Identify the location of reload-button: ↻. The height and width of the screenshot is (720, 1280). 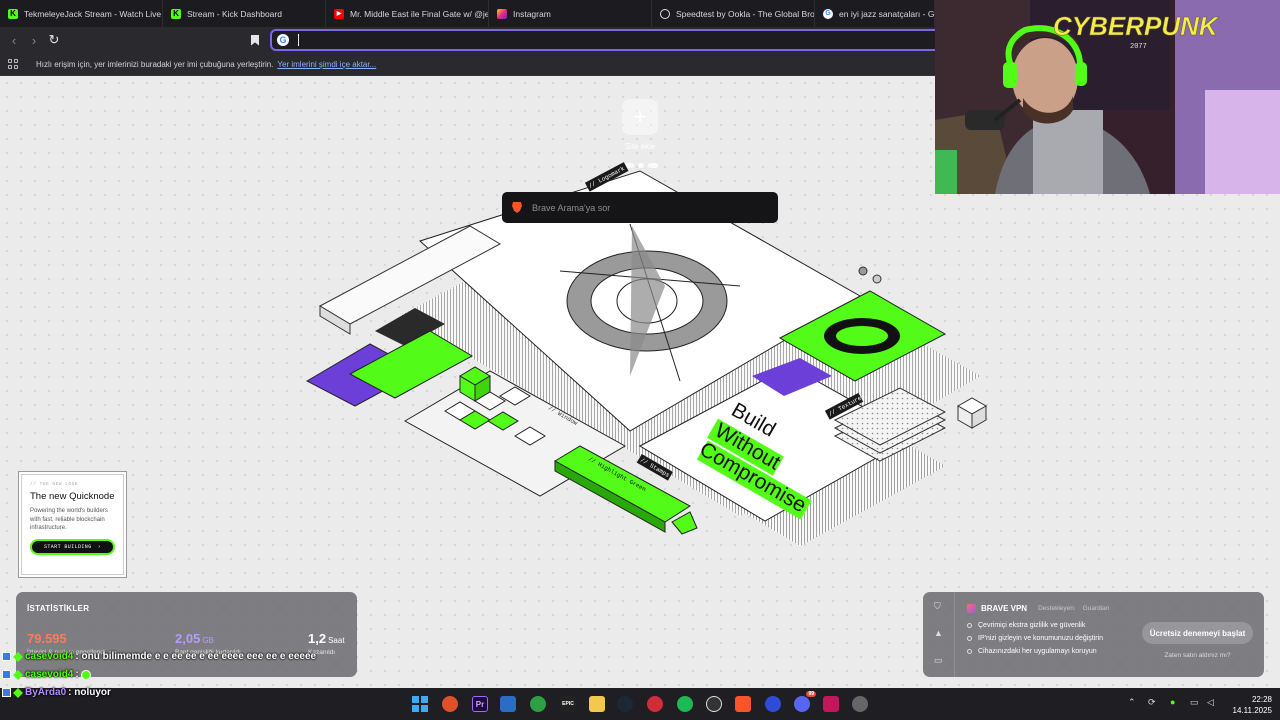
(54, 40).